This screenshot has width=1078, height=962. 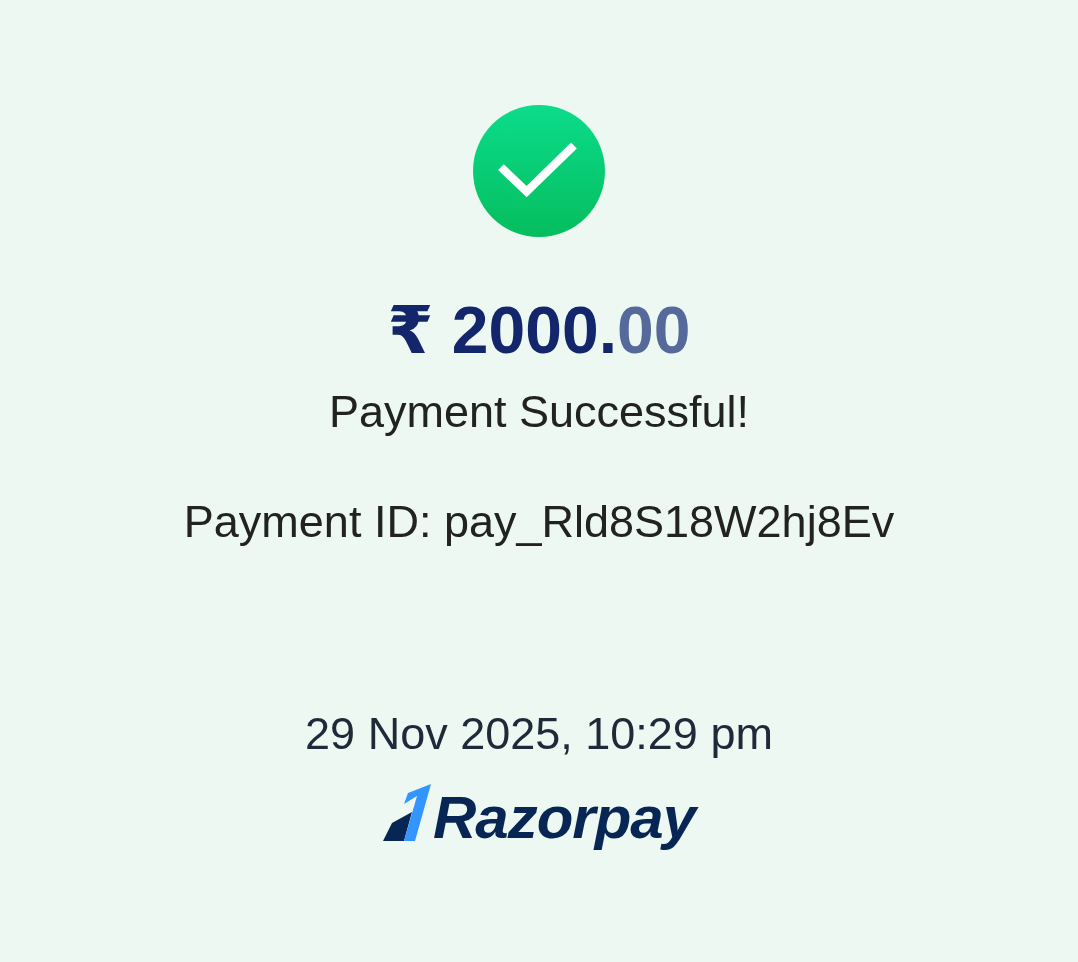 I want to click on slanted-stripes-logo-icon, so click(x=406, y=812).